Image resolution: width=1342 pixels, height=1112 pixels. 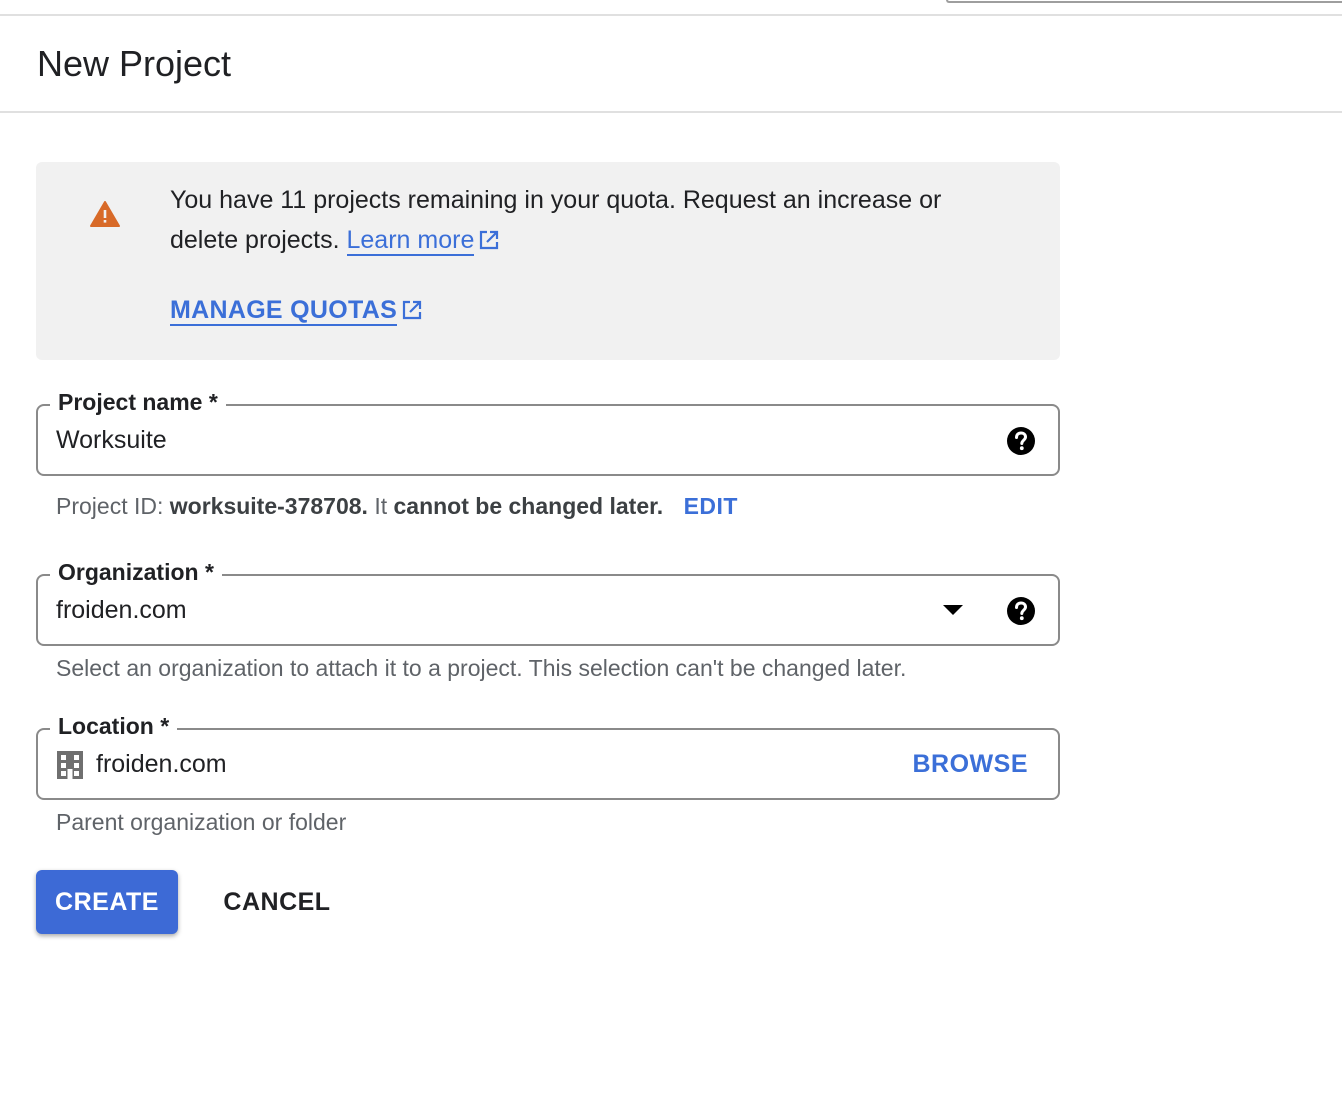 I want to click on location-field: Location * froiden.com BROWSE, so click(x=548, y=754).